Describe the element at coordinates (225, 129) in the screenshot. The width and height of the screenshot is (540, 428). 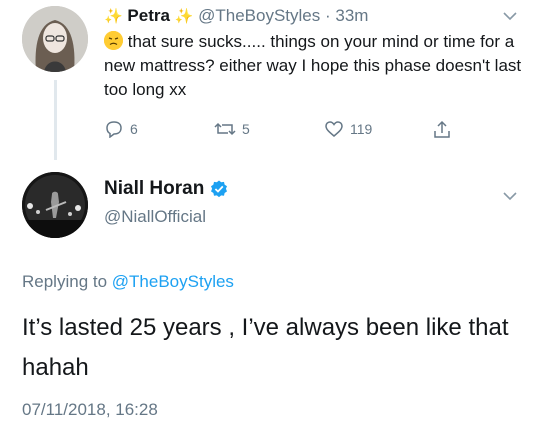
I see `retweet-icon` at that location.